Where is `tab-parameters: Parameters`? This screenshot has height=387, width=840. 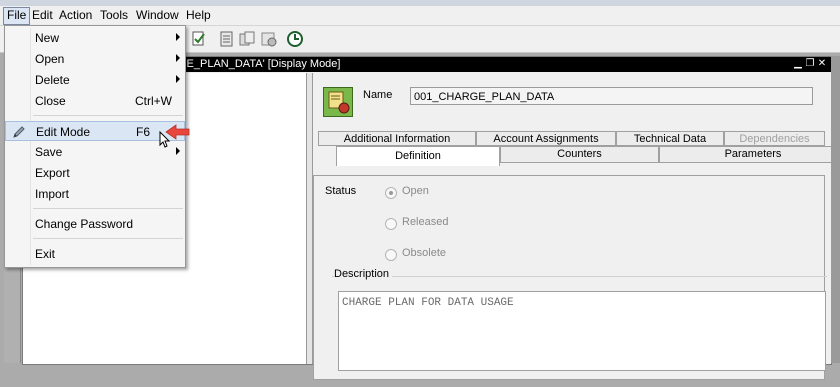
tab-parameters: Parameters is located at coordinates (749, 154).